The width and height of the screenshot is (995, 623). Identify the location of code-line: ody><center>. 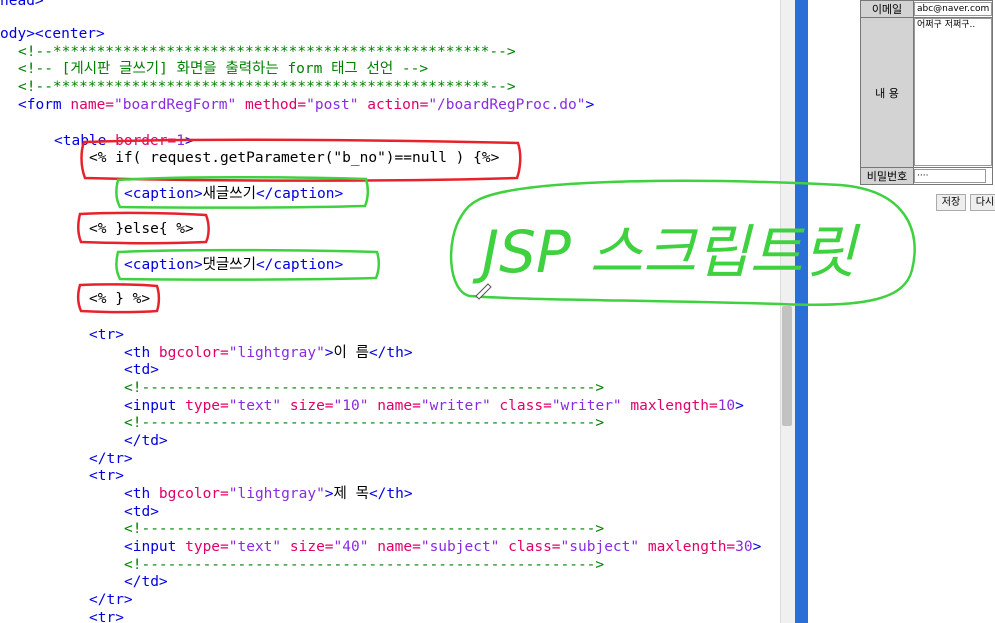
(52, 34).